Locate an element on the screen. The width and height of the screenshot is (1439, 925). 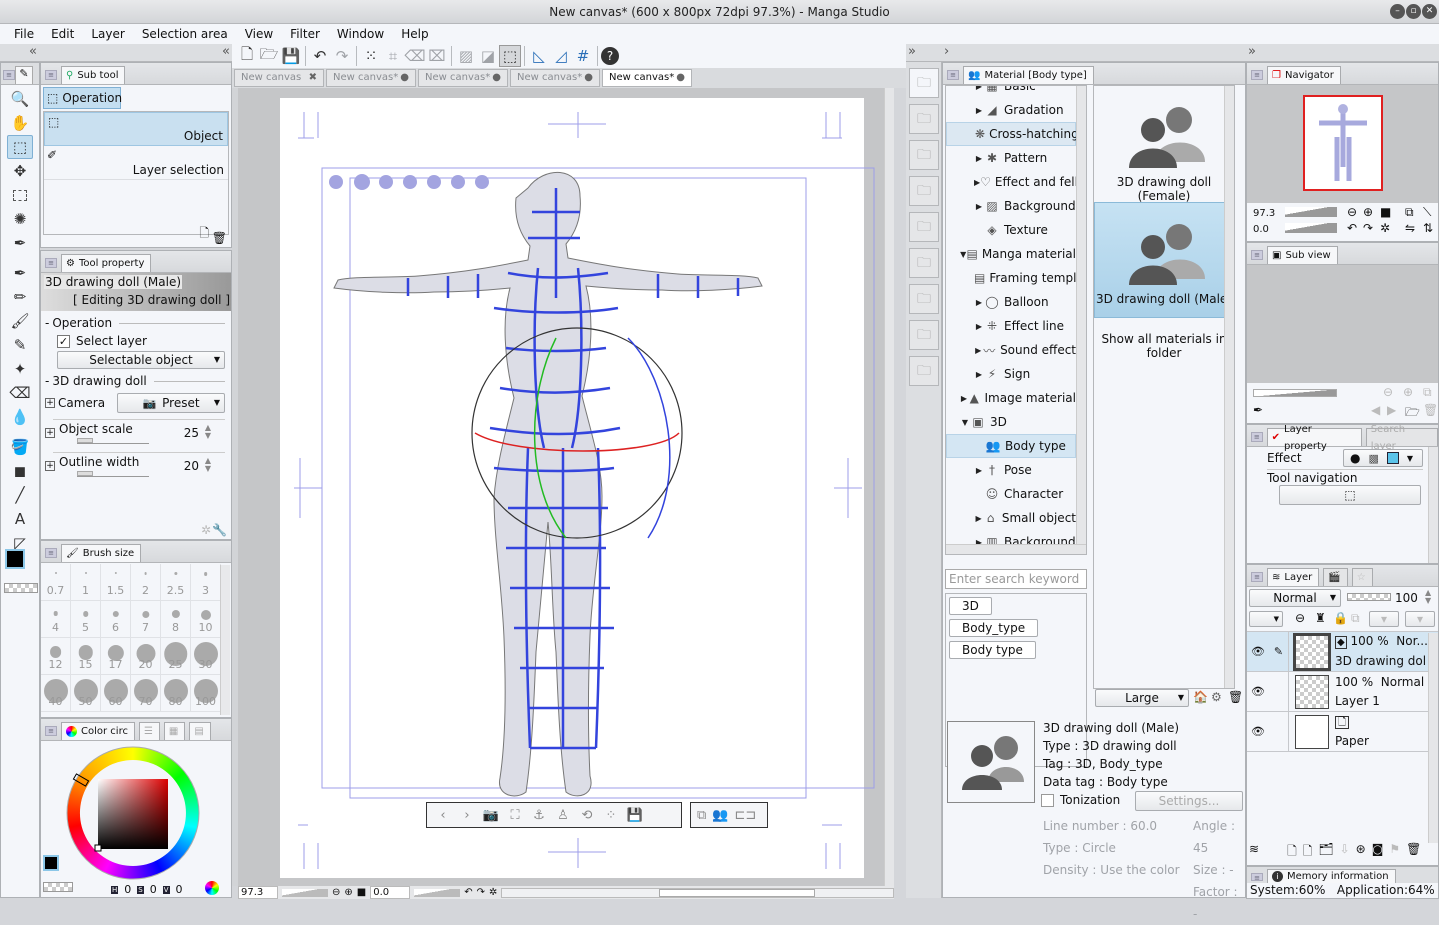
show-selection-icon: ⬚ is located at coordinates (510, 56).